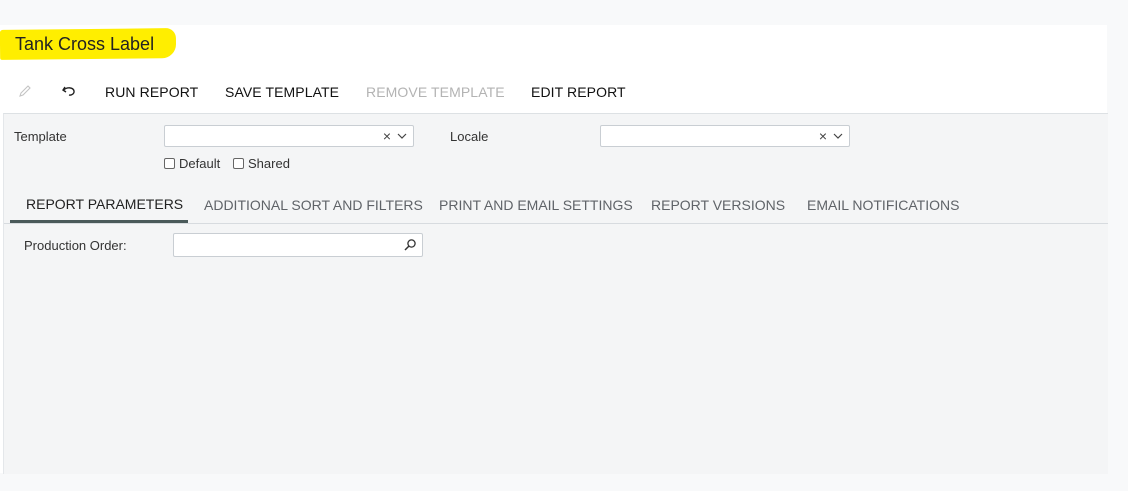 The image size is (1128, 491). Describe the element at coordinates (435, 92) in the screenshot. I see `remove-template-button: REMOVE TEMPLATE` at that location.